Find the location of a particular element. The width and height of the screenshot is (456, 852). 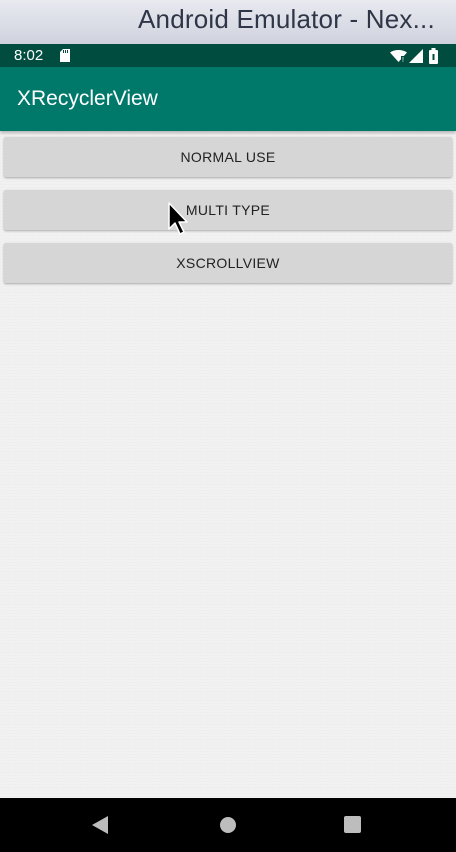

app-title: XRecyclerView is located at coordinates (87, 98).